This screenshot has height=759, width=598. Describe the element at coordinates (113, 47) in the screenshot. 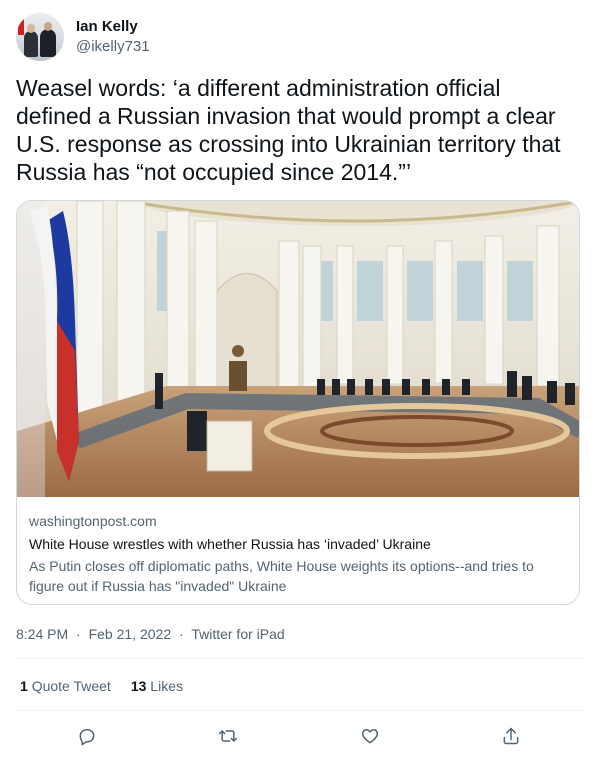

I see `user-handle: @ikelly731` at that location.